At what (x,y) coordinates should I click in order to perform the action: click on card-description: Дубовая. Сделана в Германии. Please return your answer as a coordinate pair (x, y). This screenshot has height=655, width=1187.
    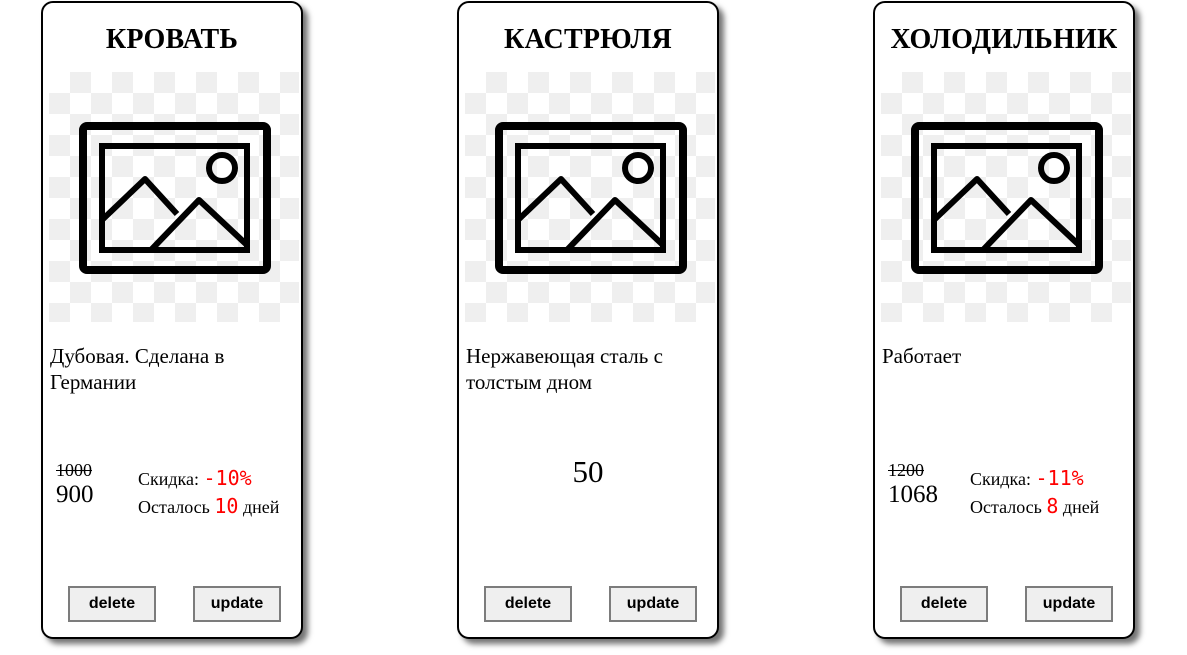
    Looking at the image, I should click on (137, 369).